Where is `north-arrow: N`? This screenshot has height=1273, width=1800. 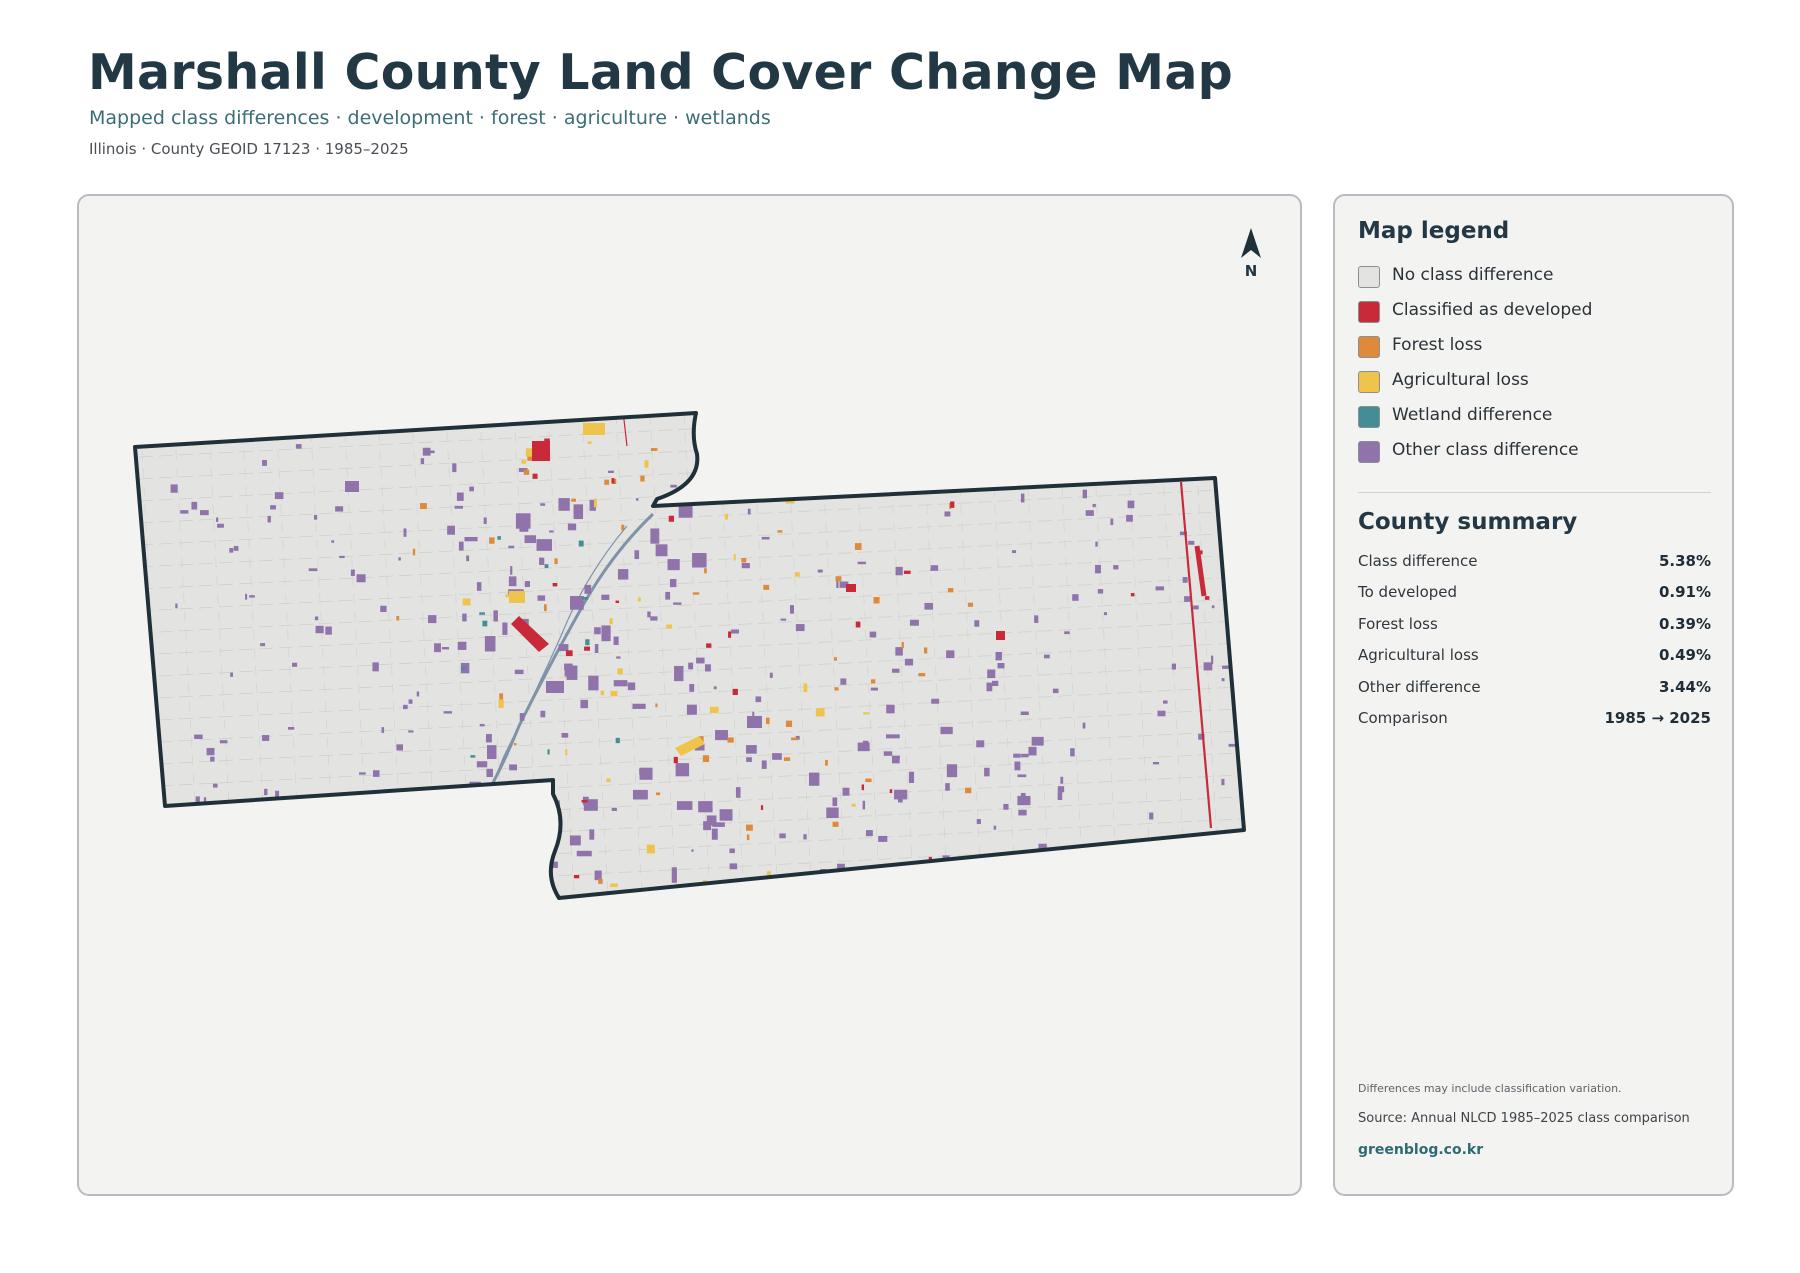
north-arrow: N is located at coordinates (1251, 256).